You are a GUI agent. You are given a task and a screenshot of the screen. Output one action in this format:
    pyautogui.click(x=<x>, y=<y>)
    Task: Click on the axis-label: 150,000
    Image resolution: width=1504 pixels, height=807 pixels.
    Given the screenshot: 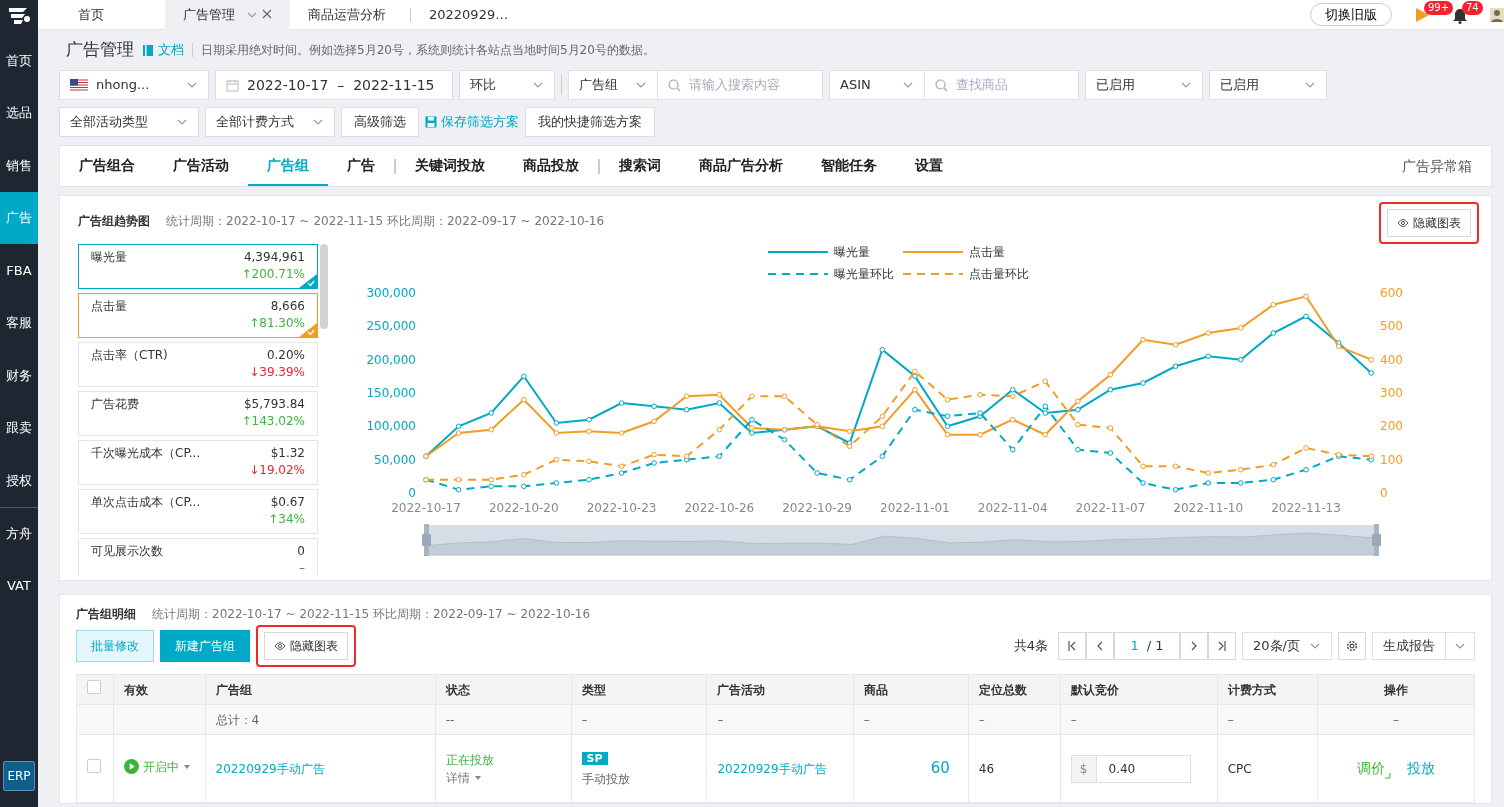 What is the action you would take?
    pyautogui.click(x=391, y=393)
    